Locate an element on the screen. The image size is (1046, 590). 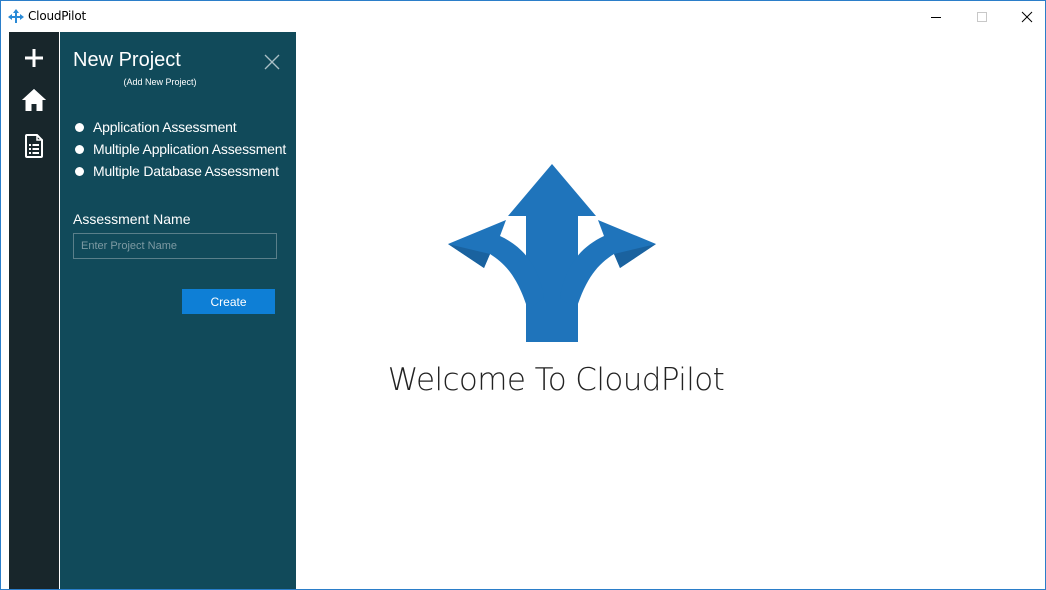
sidebar-item-reports is located at coordinates (34, 146).